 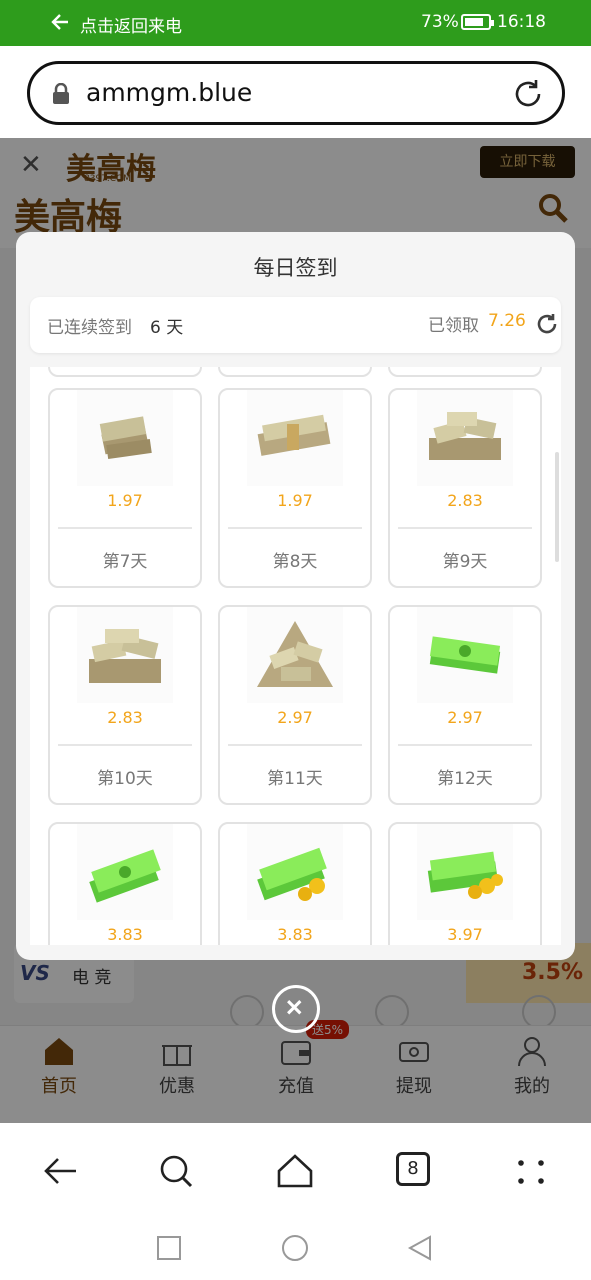 I want to click on reward-card: 2.83 第10天, so click(x=125, y=705).